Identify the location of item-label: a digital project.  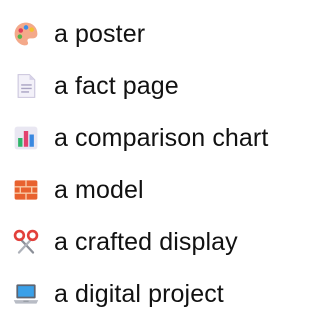
(139, 294).